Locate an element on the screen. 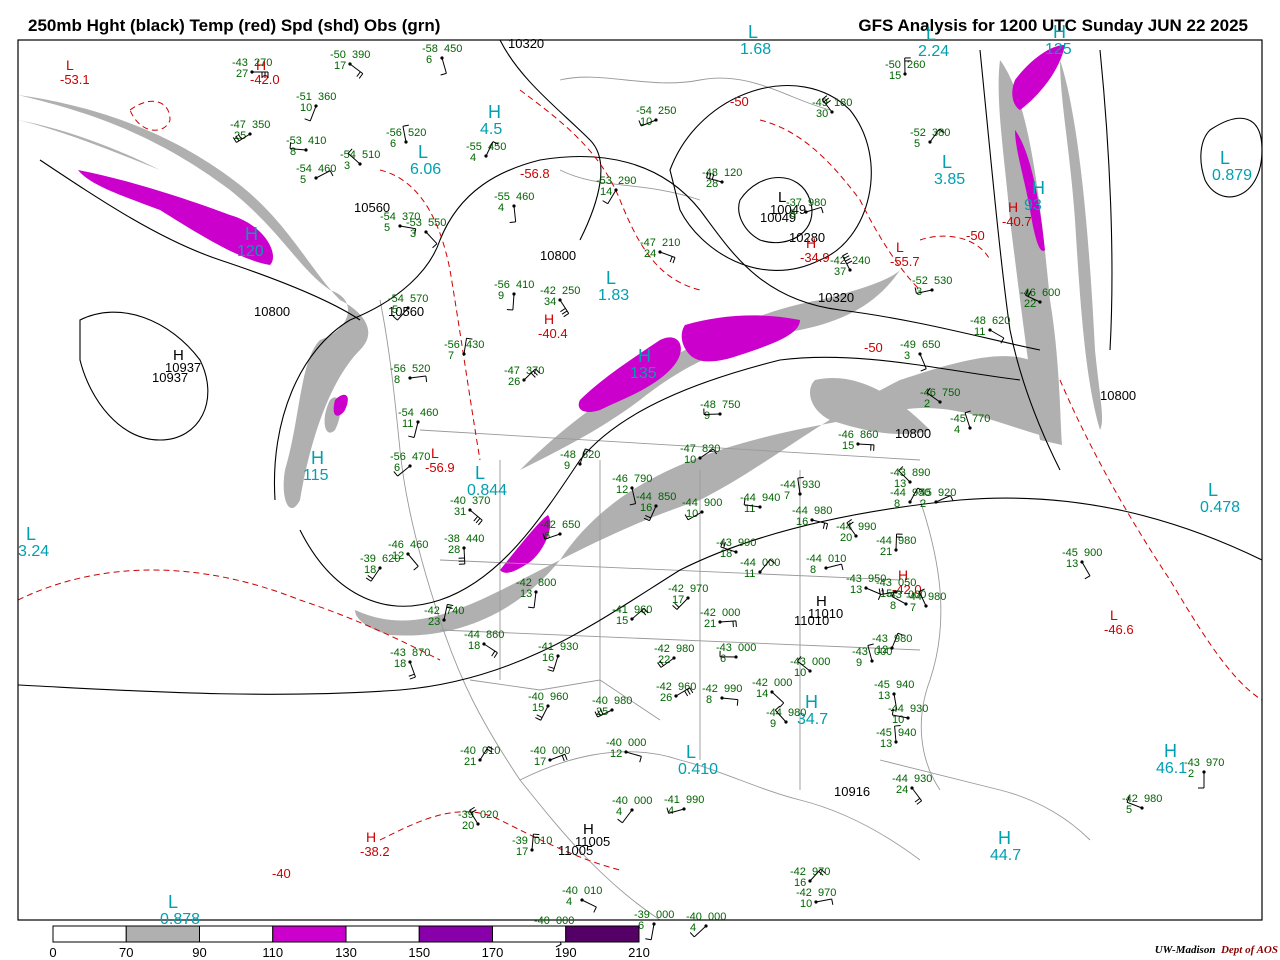 This screenshot has width=1280, height=960. height-contour-atlantic-east is located at coordinates (1106, 200).